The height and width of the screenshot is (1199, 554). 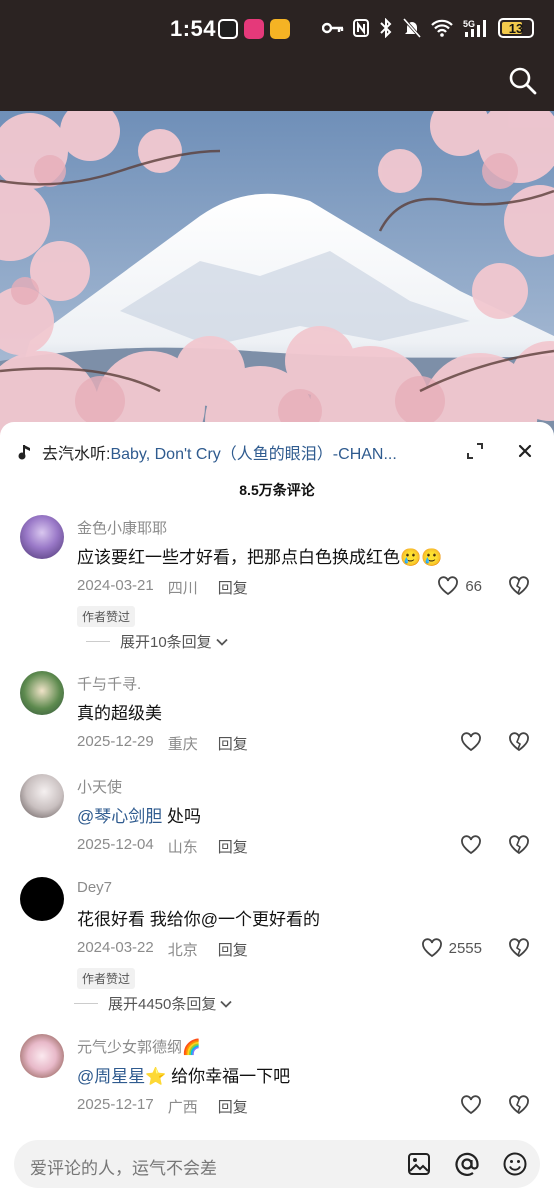 I want to click on comment-date: 2025-12-17, so click(x=115, y=1104).